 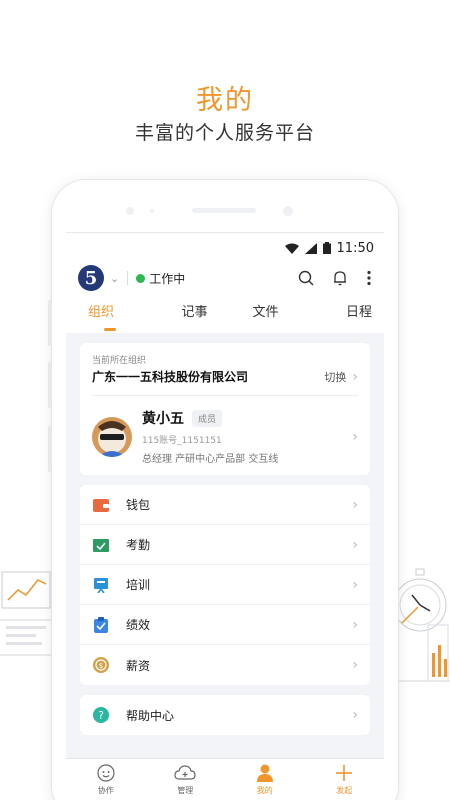 I want to click on tab-files: 文件, so click(x=265, y=313).